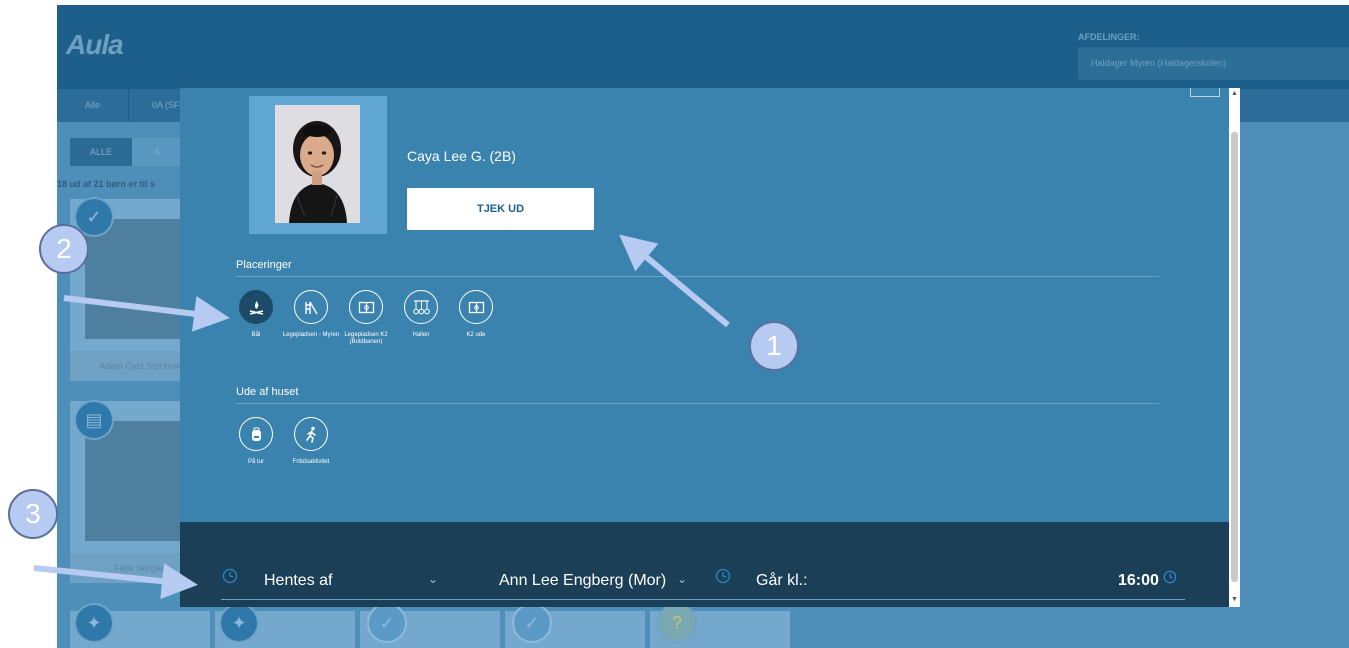  Describe the element at coordinates (64, 249) in the screenshot. I see `callout-2: 2` at that location.